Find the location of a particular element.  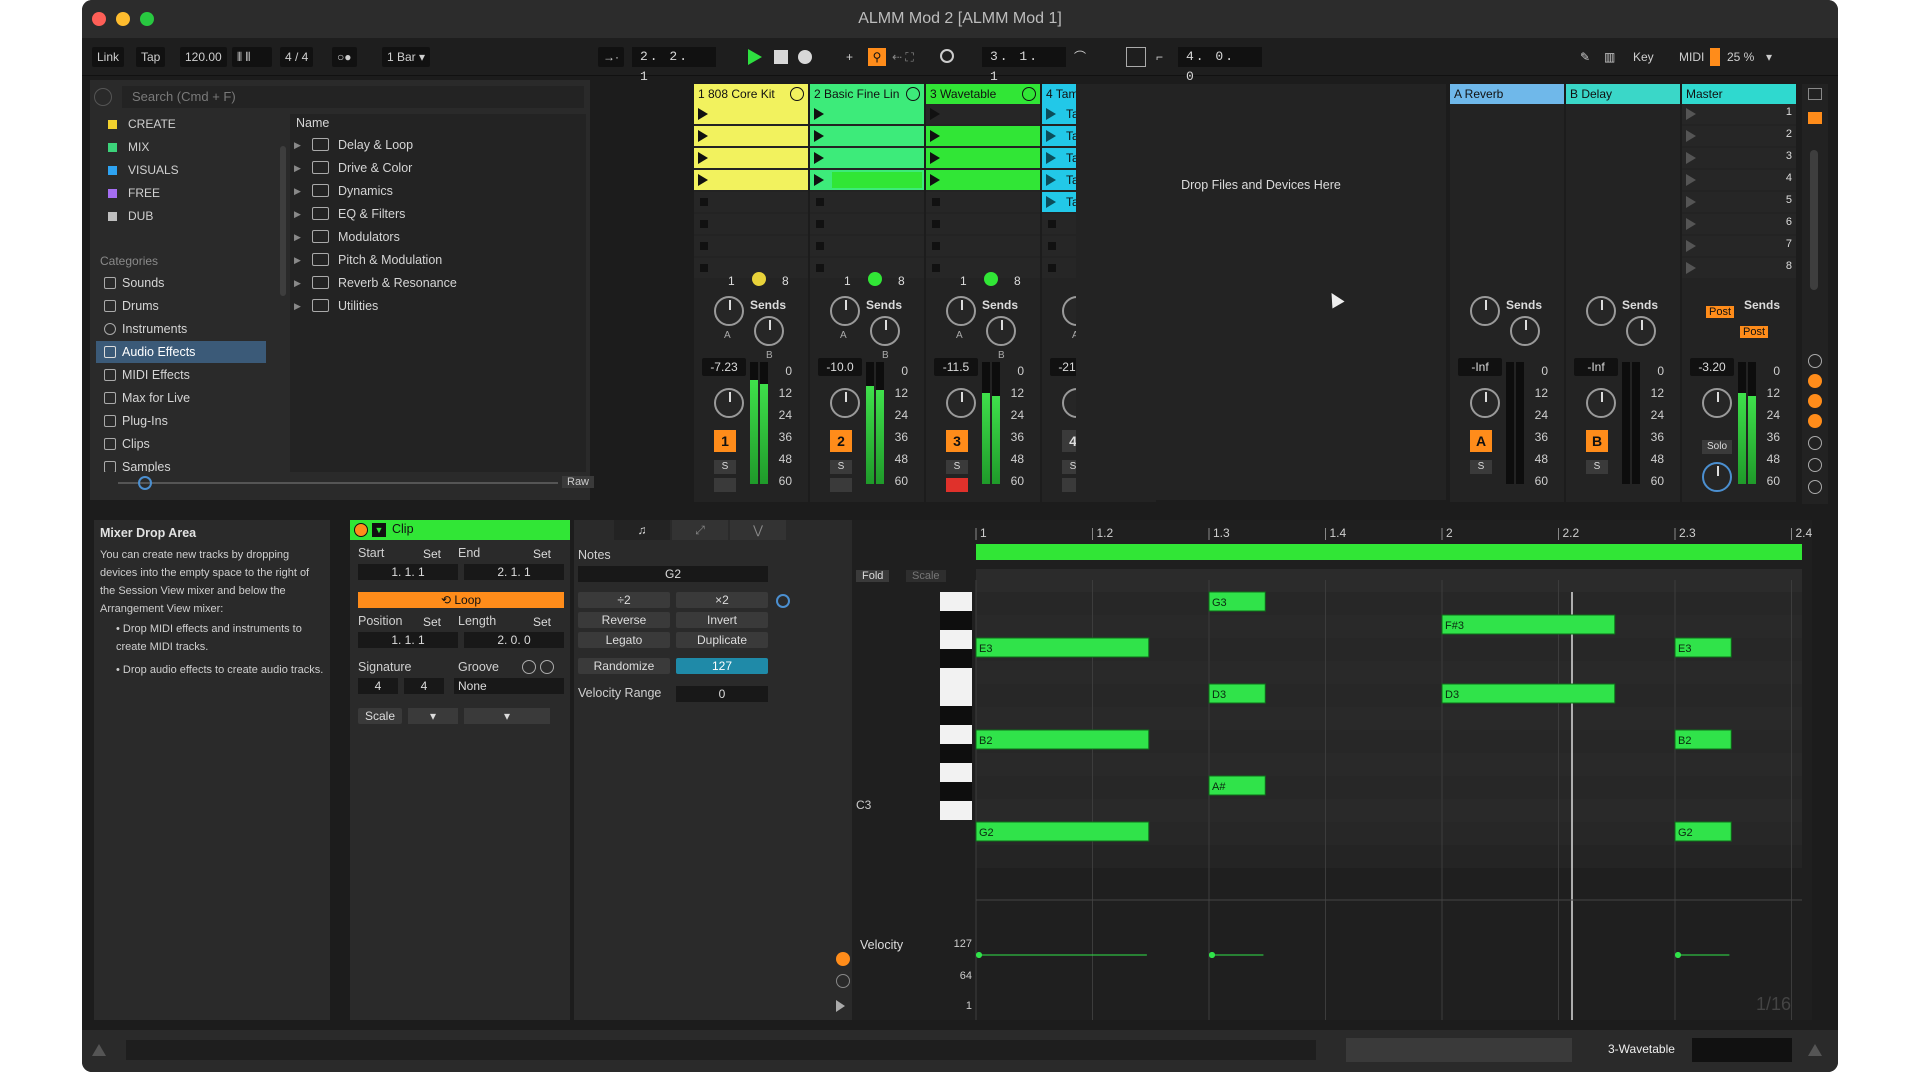

mixer-icon is located at coordinates (1815, 421).